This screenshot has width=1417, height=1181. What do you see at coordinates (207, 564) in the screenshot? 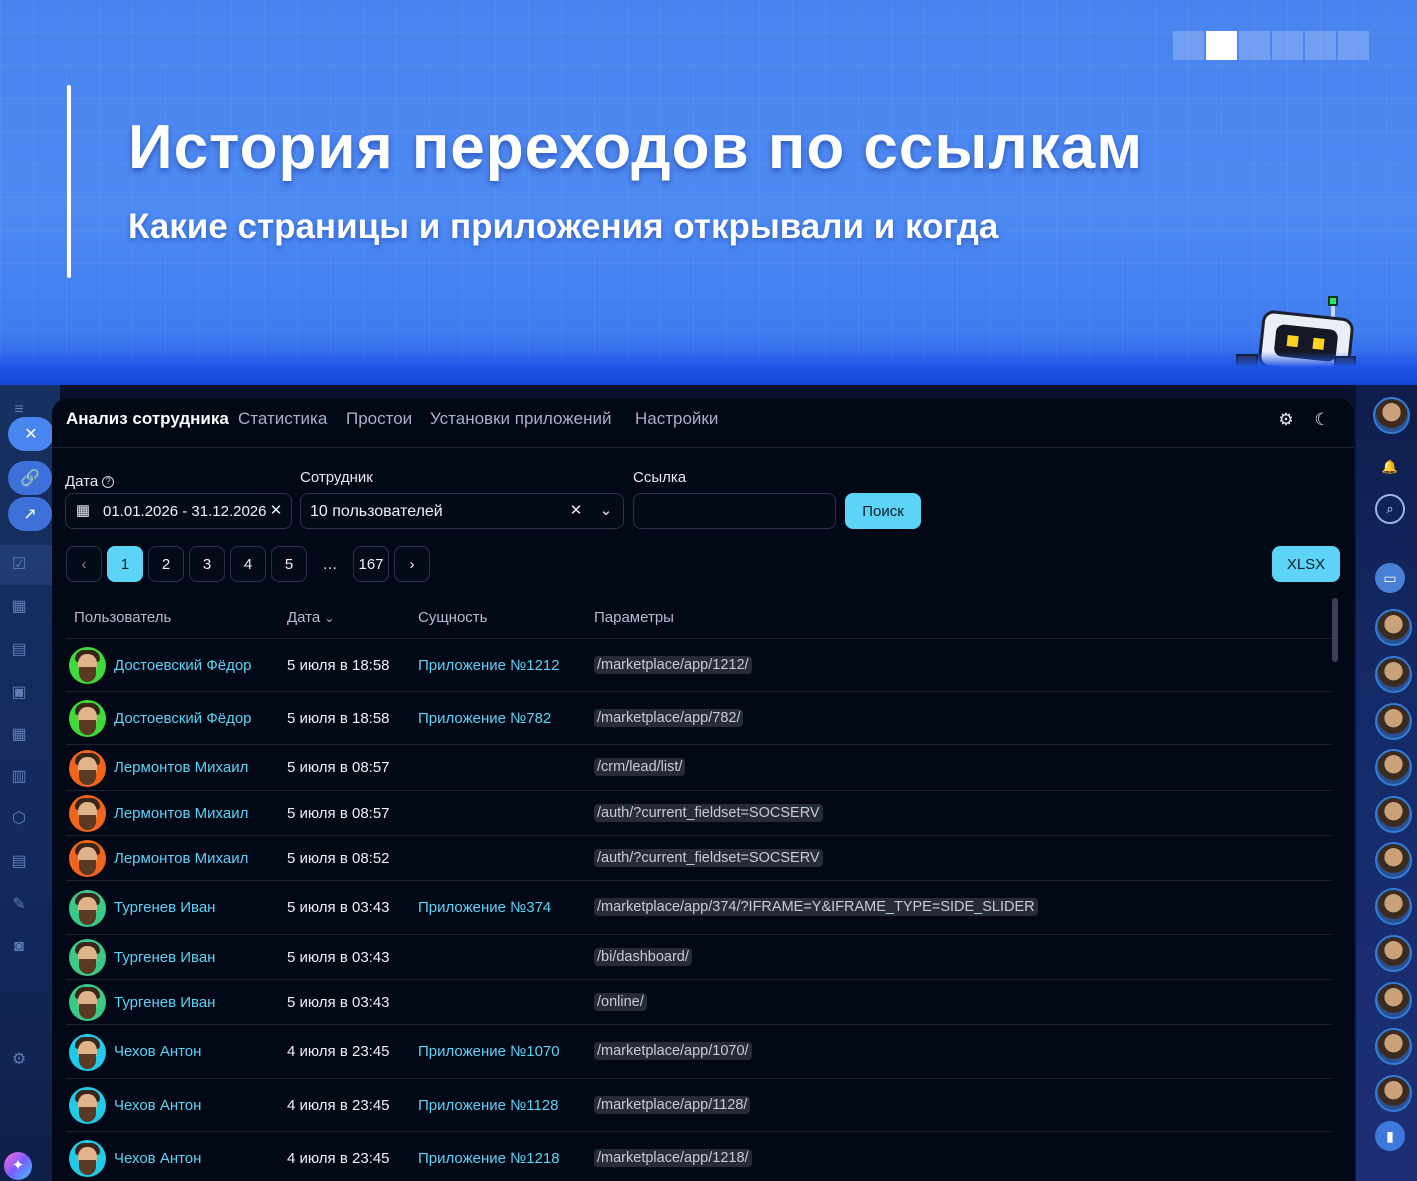
I see `page-button: 3` at bounding box center [207, 564].